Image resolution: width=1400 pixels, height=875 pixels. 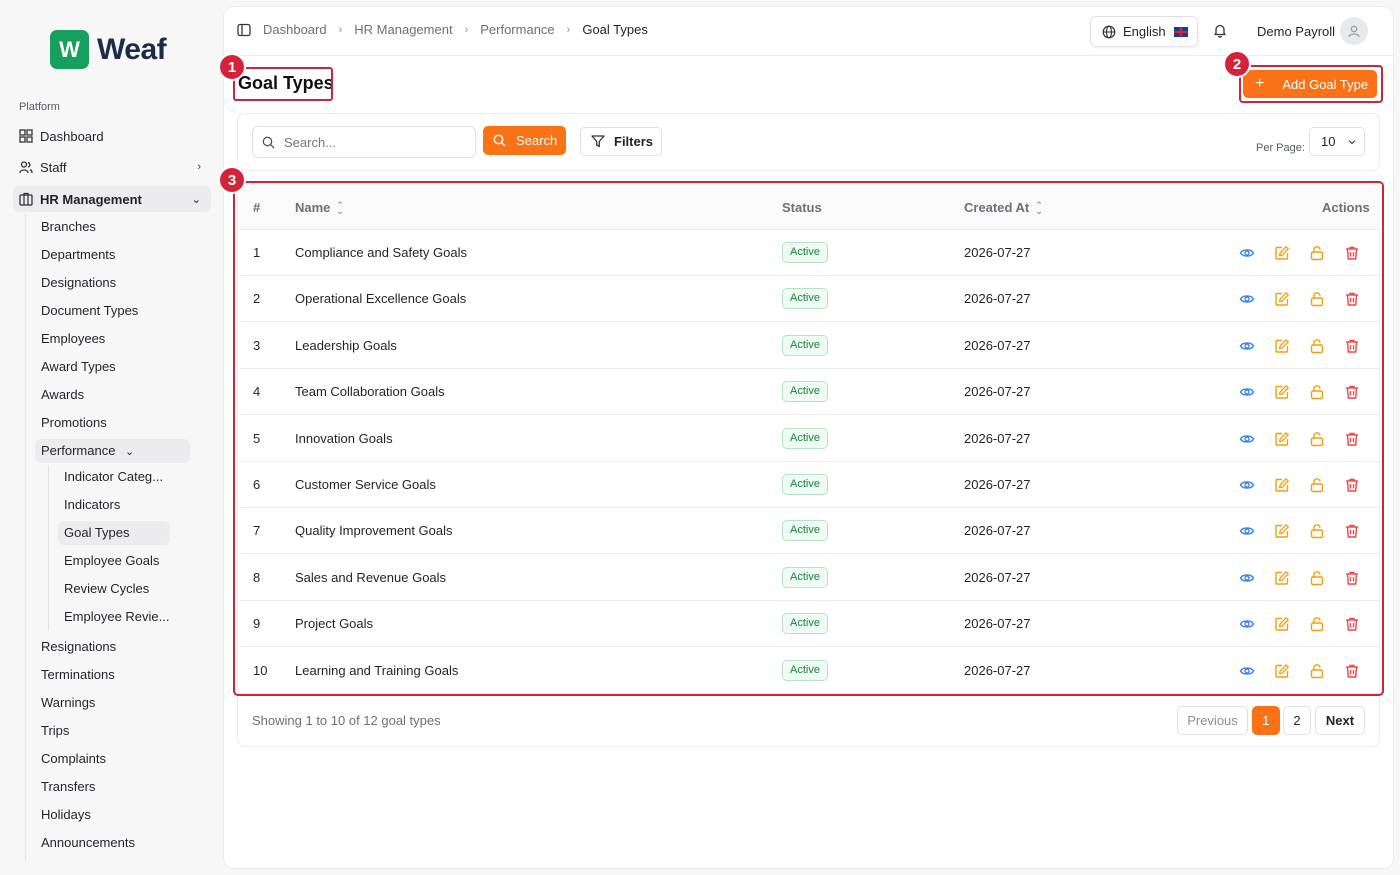 I want to click on breadcrumb-item: HR Management, so click(x=403, y=29).